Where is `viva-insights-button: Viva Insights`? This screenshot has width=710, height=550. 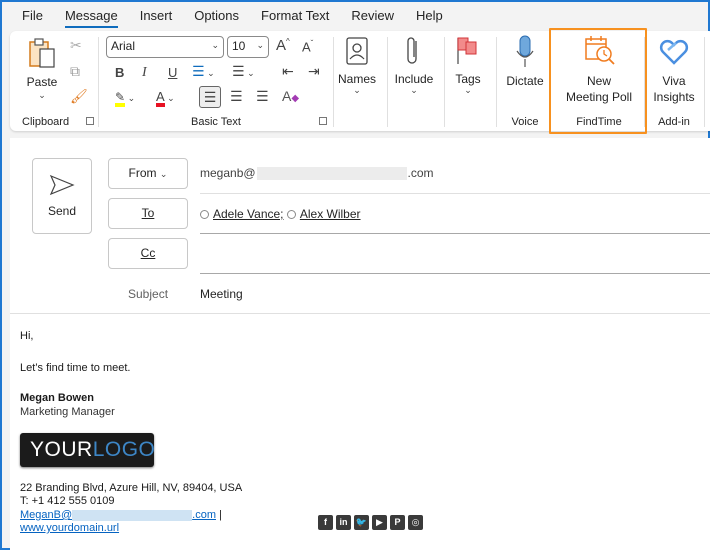
viva-insights-button: Viva Insights is located at coordinates (674, 67).